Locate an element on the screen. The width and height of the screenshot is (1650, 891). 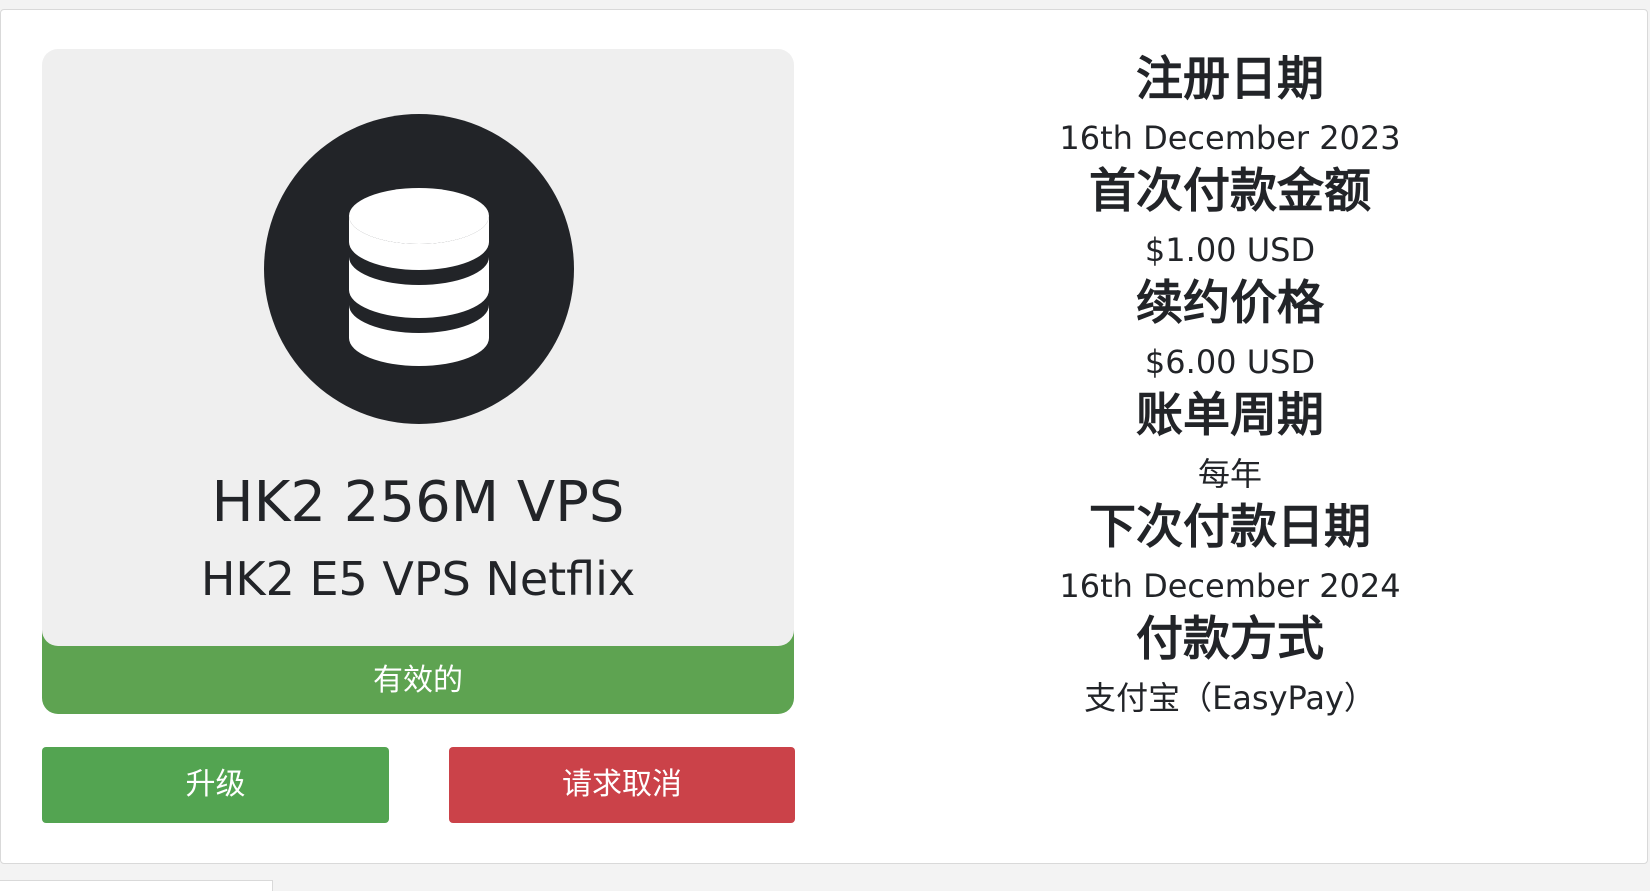
billing-cycle-value: 每年 is located at coordinates (1229, 474).